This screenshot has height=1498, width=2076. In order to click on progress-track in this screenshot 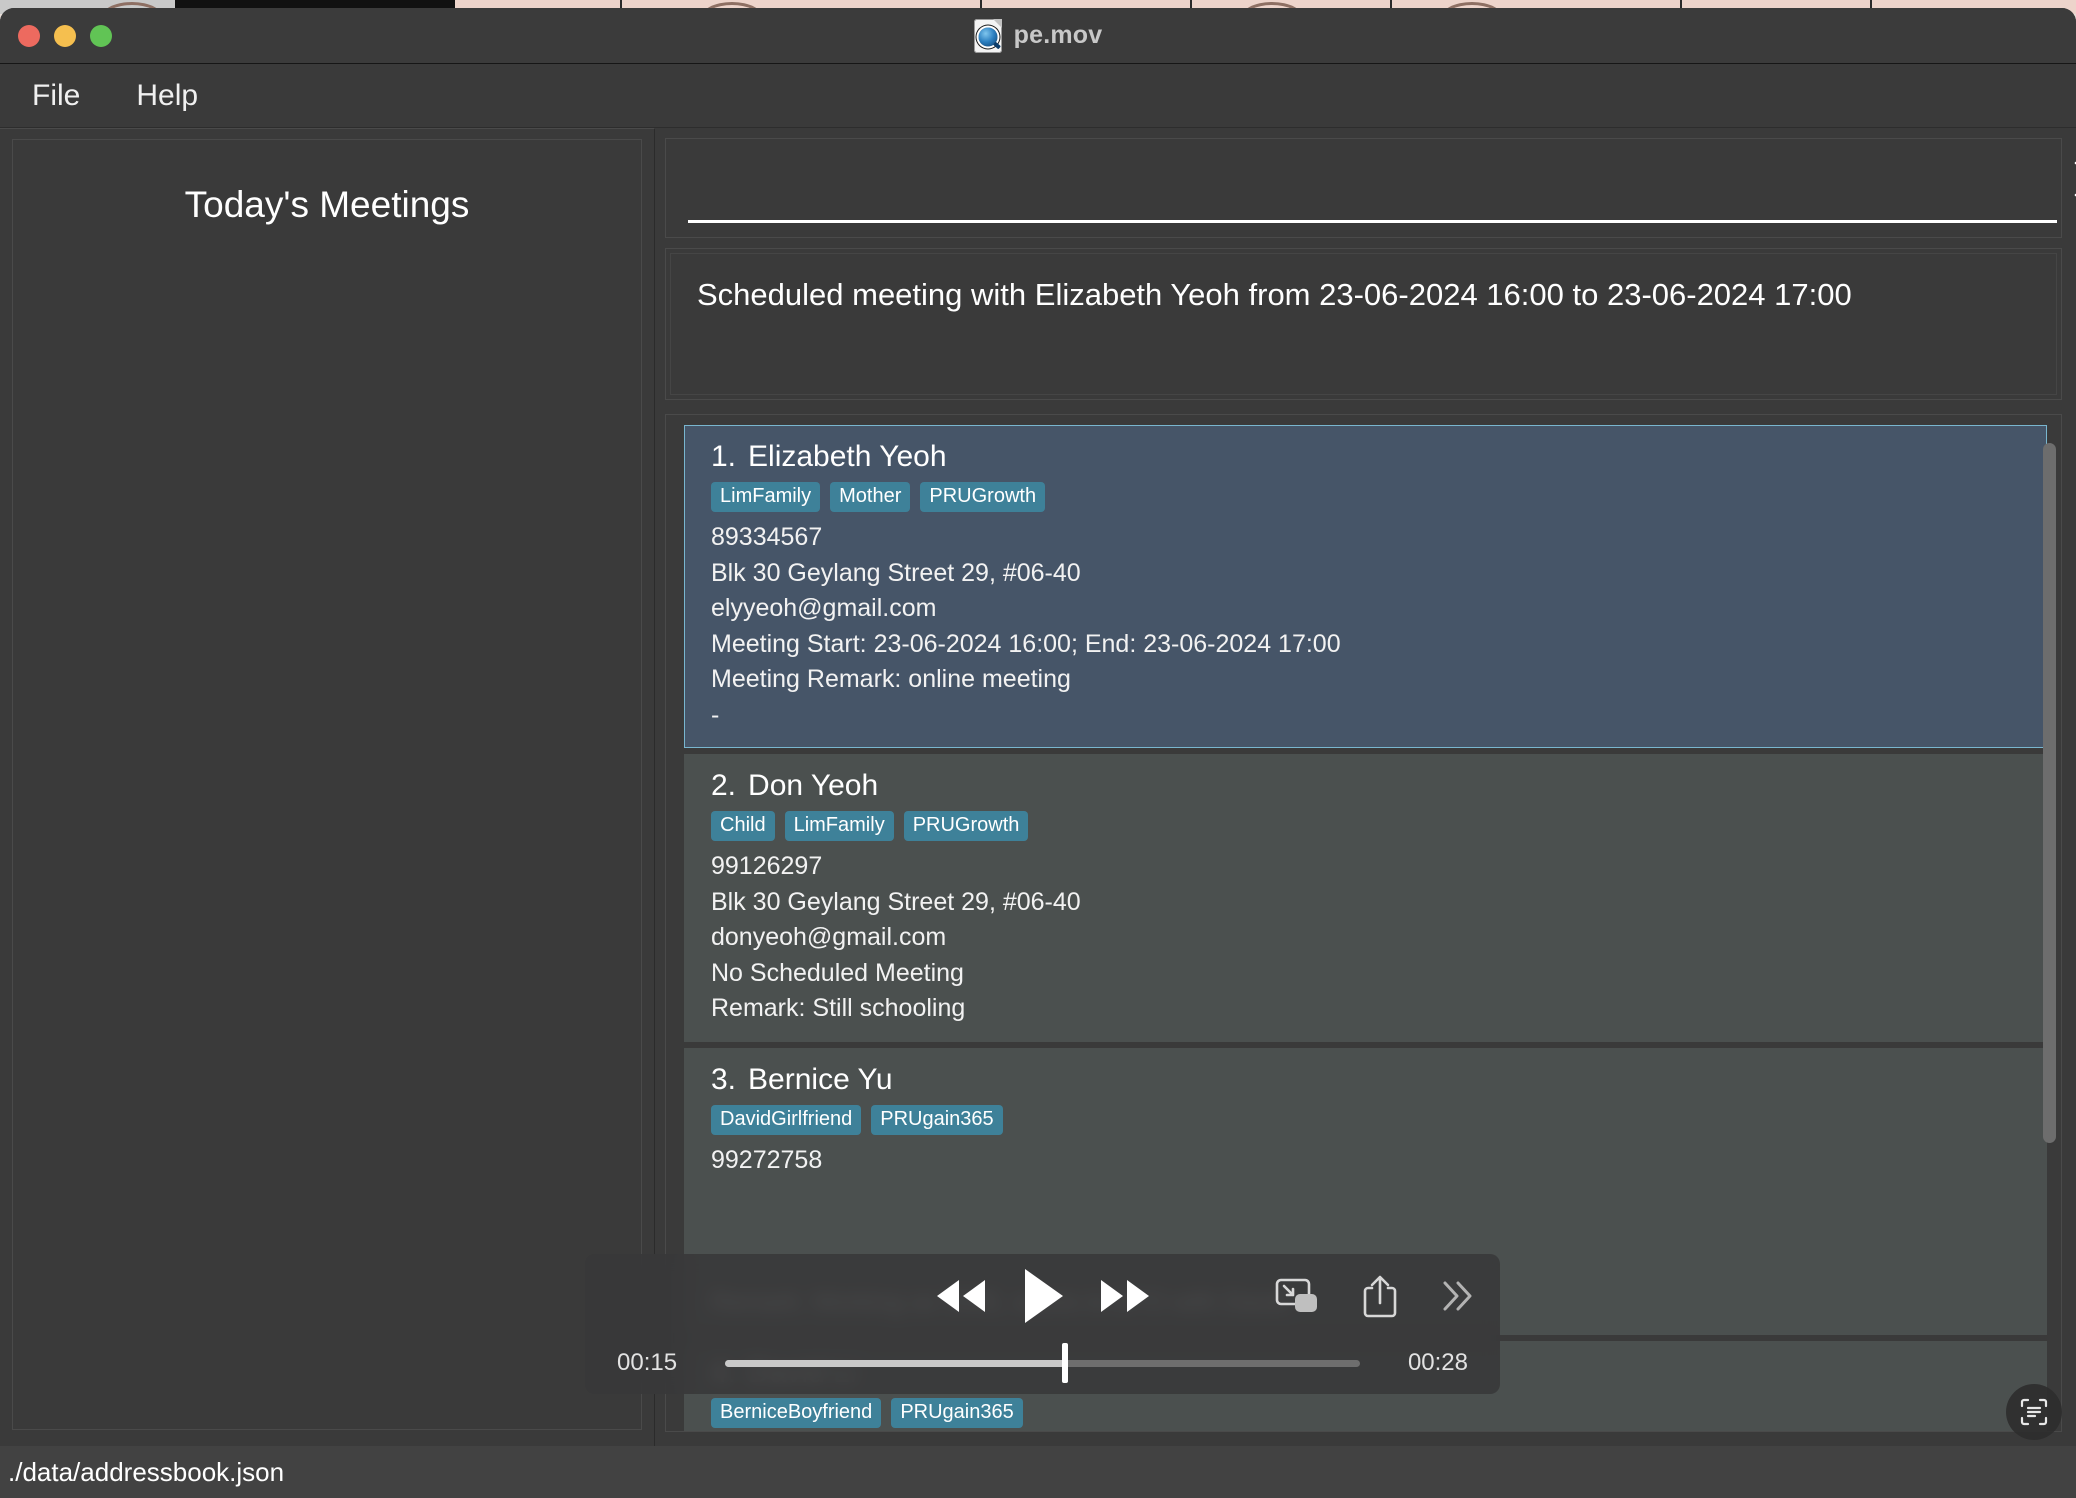, I will do `click(1042, 1363)`.